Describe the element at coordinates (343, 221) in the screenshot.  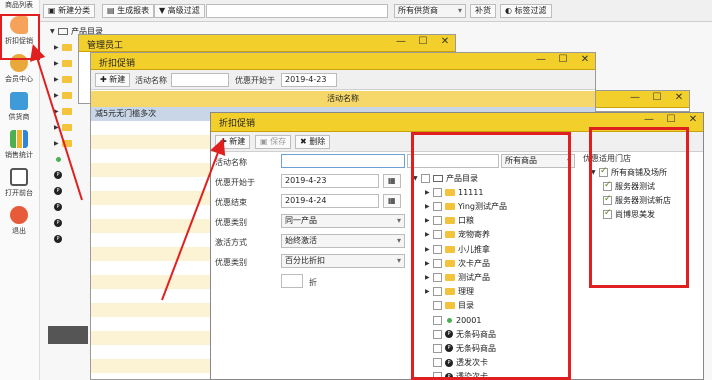
I see `category-select: 同一产品` at that location.